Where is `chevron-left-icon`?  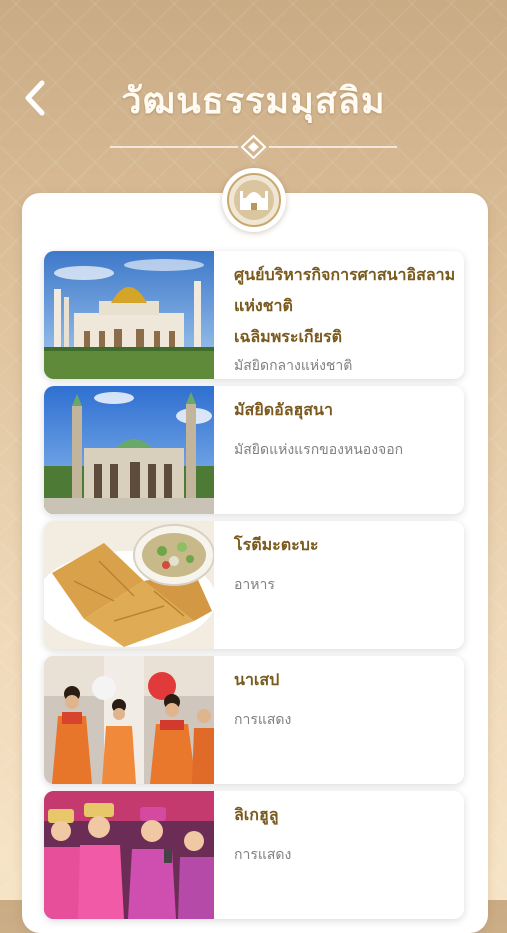
chevron-left-icon is located at coordinates (35, 98).